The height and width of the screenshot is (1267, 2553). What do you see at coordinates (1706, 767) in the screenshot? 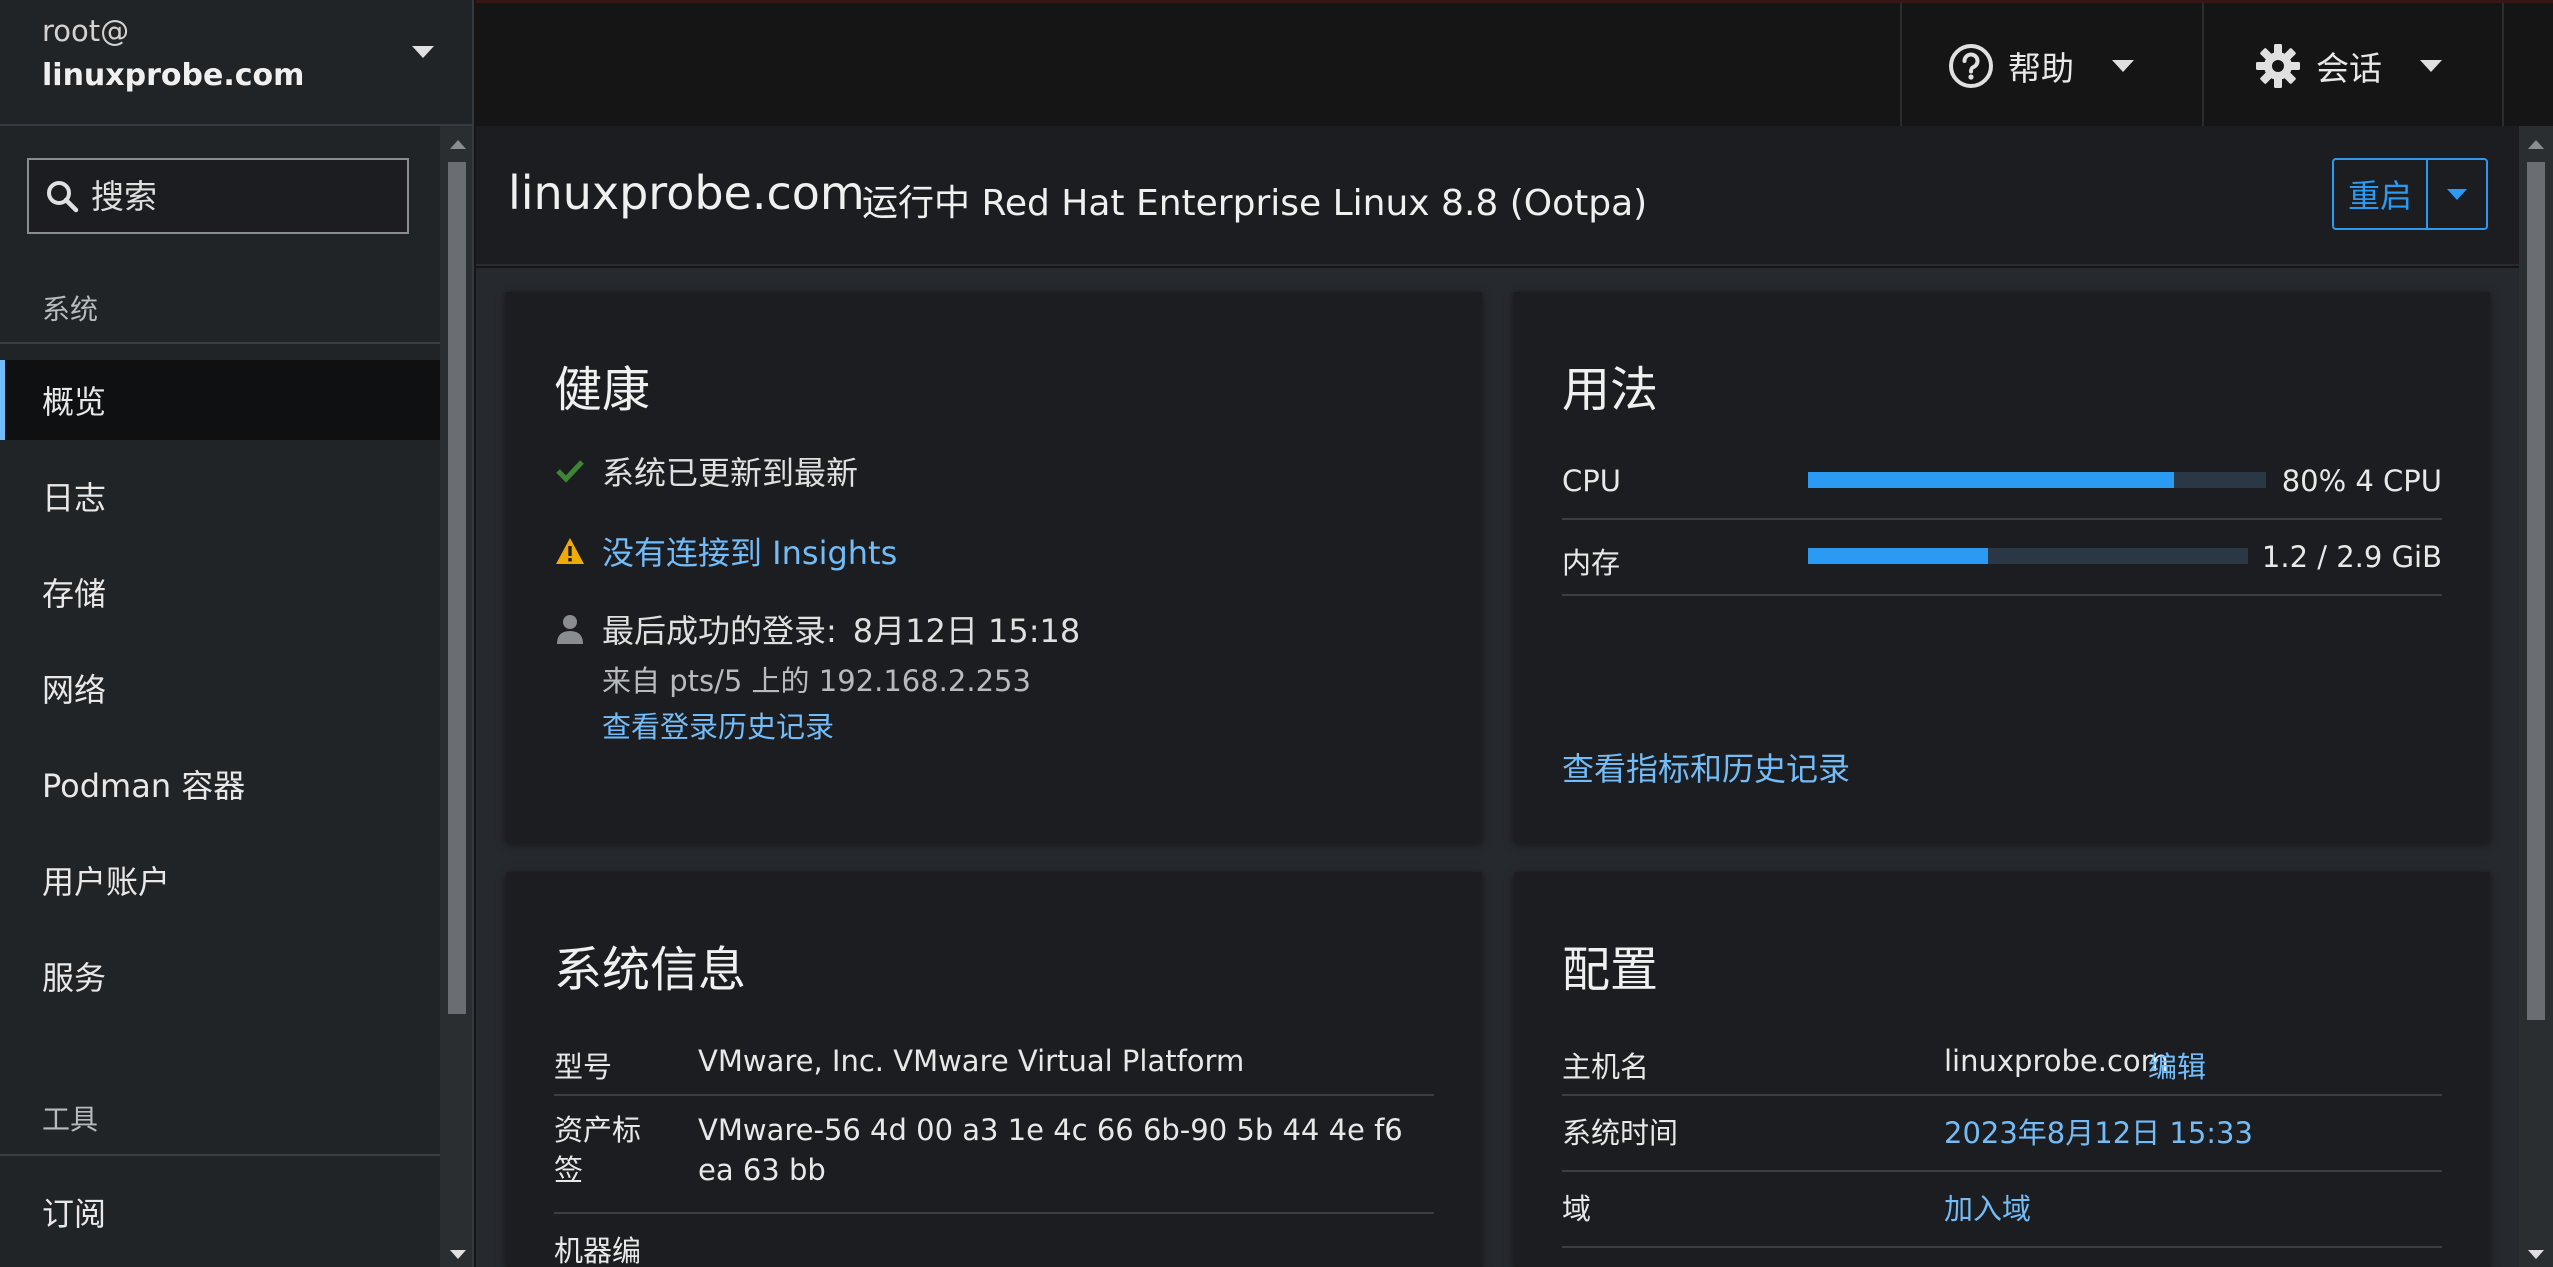
I see `metrics-history-link: 查看指标和历史记录` at bounding box center [1706, 767].